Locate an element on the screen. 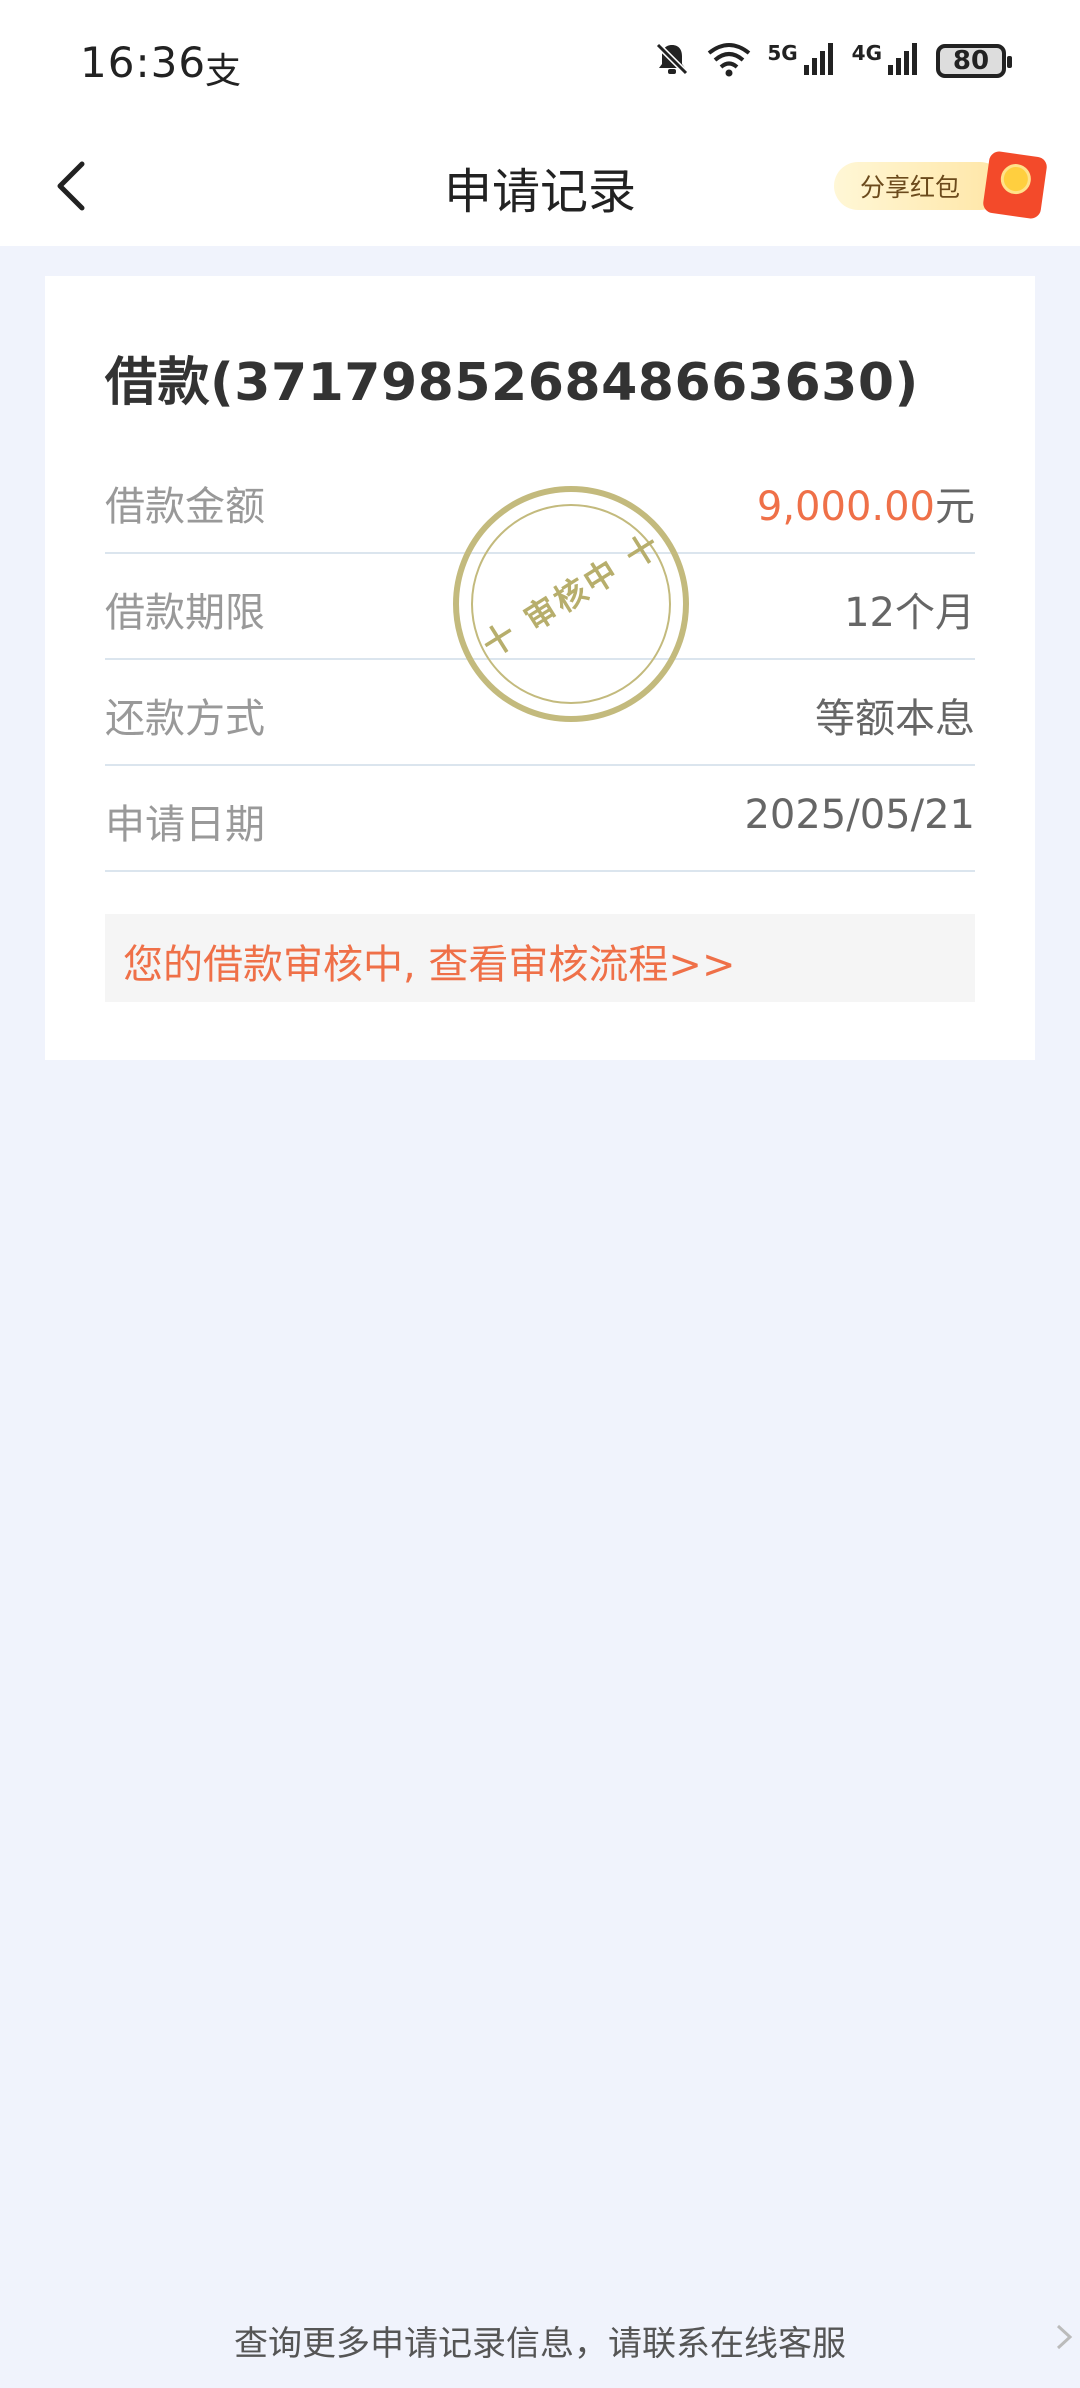  wifi-icon is located at coordinates (729, 61).